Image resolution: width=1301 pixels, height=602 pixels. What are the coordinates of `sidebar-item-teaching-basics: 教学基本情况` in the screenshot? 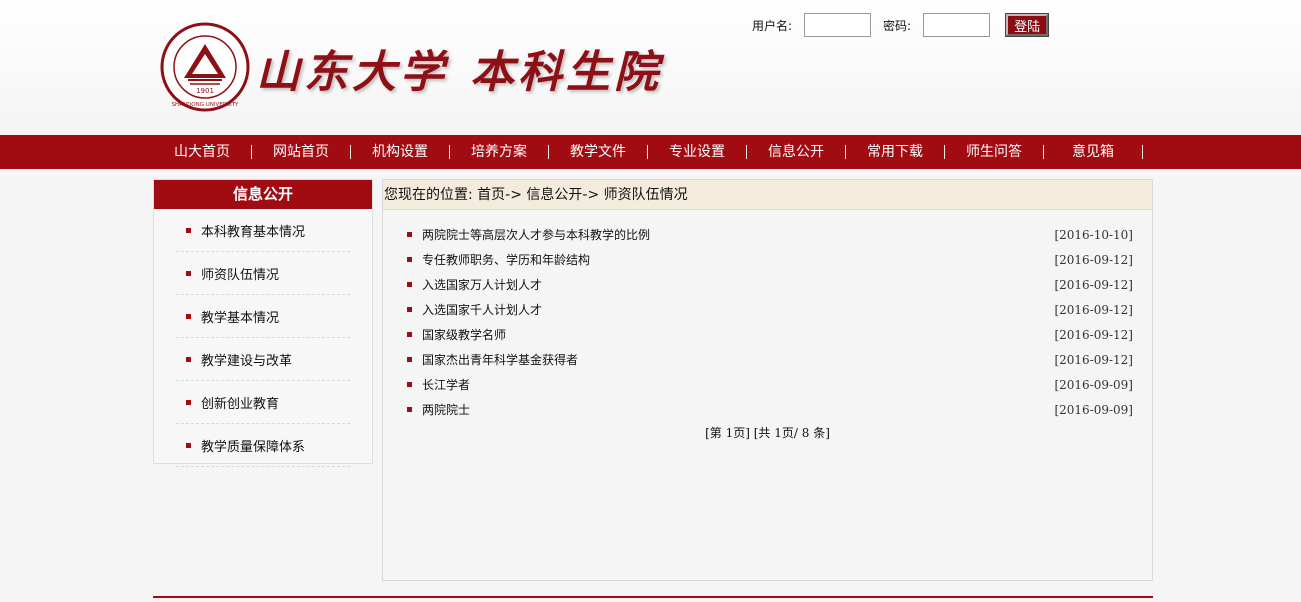 It's located at (263, 316).